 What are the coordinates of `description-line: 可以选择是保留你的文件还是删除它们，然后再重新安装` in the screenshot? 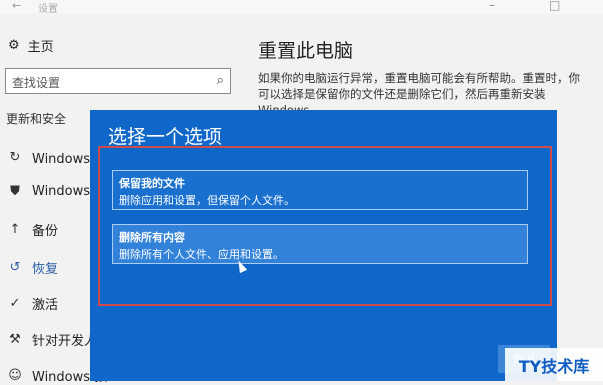 It's located at (402, 94).